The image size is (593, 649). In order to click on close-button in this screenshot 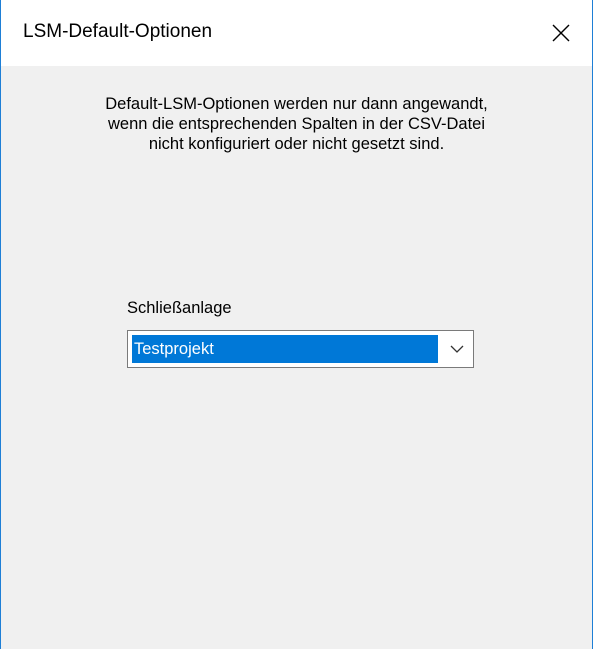, I will do `click(561, 33)`.